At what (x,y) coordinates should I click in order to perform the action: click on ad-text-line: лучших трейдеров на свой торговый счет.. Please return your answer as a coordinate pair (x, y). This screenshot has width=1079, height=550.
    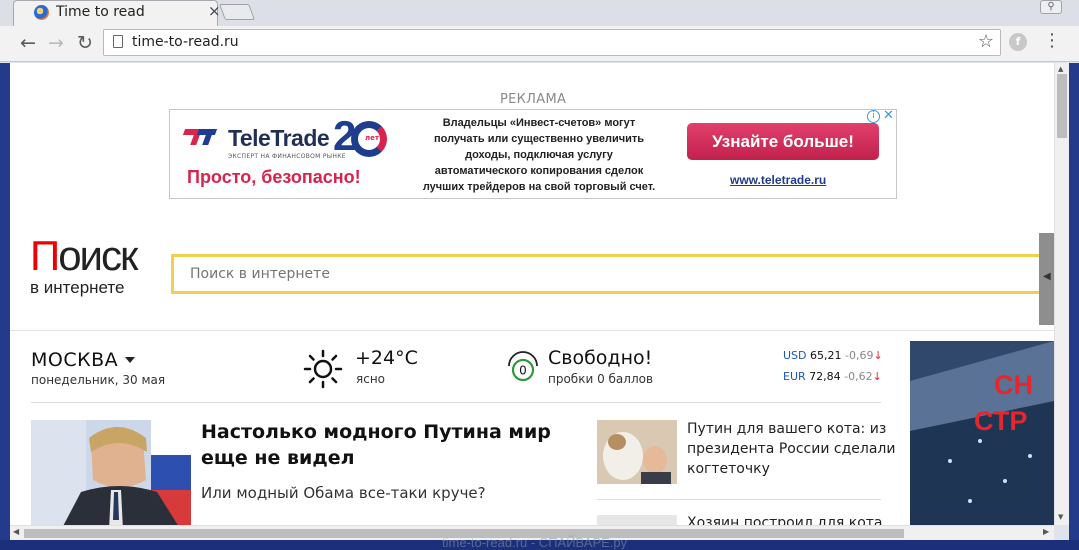
    Looking at the image, I should click on (539, 187).